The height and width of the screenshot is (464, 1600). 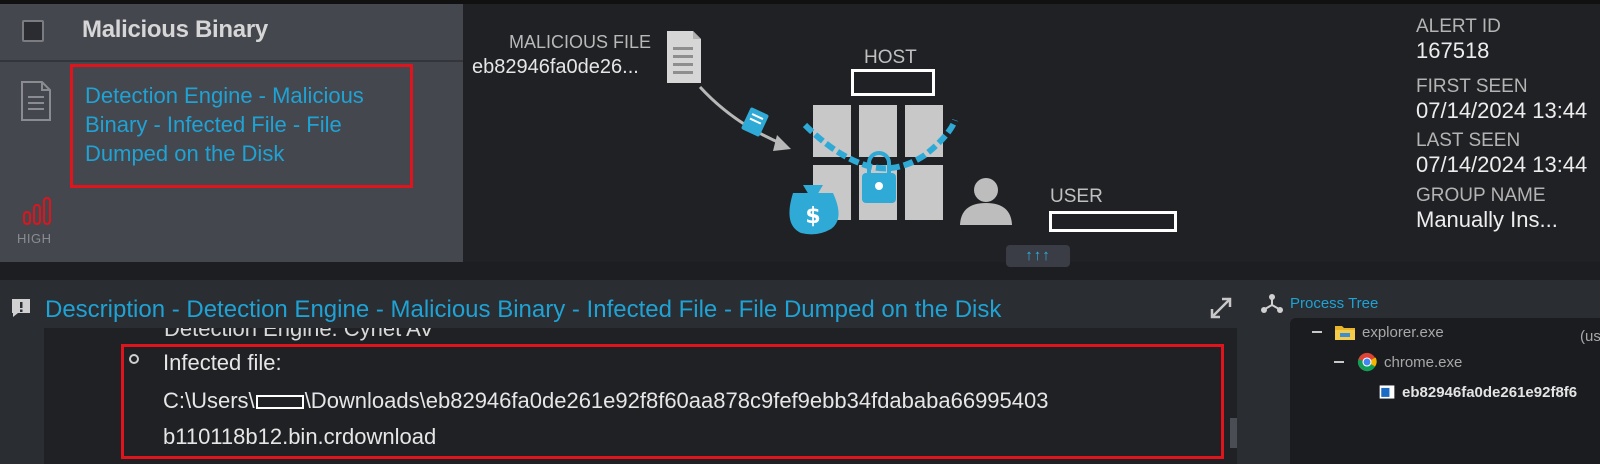 I want to click on path-prefix: C:\Users\, so click(x=209, y=400).